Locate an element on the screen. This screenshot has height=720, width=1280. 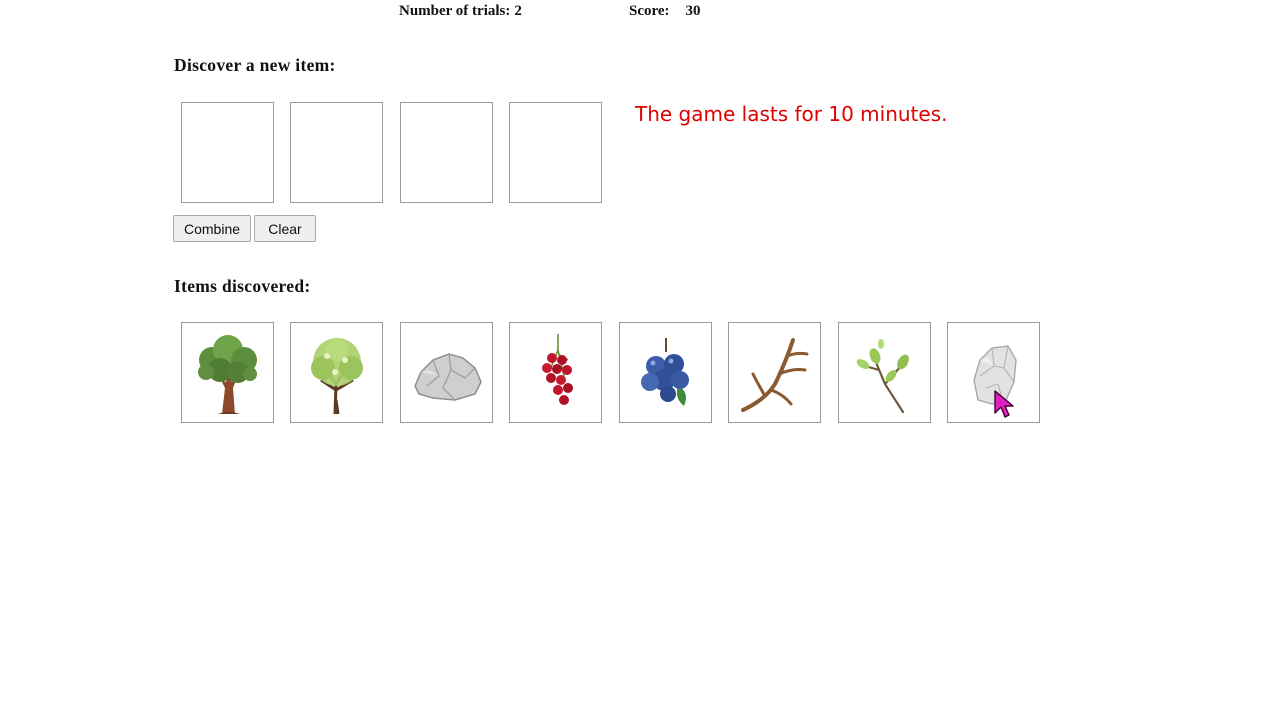
item-flint-stone is located at coordinates (993, 372).